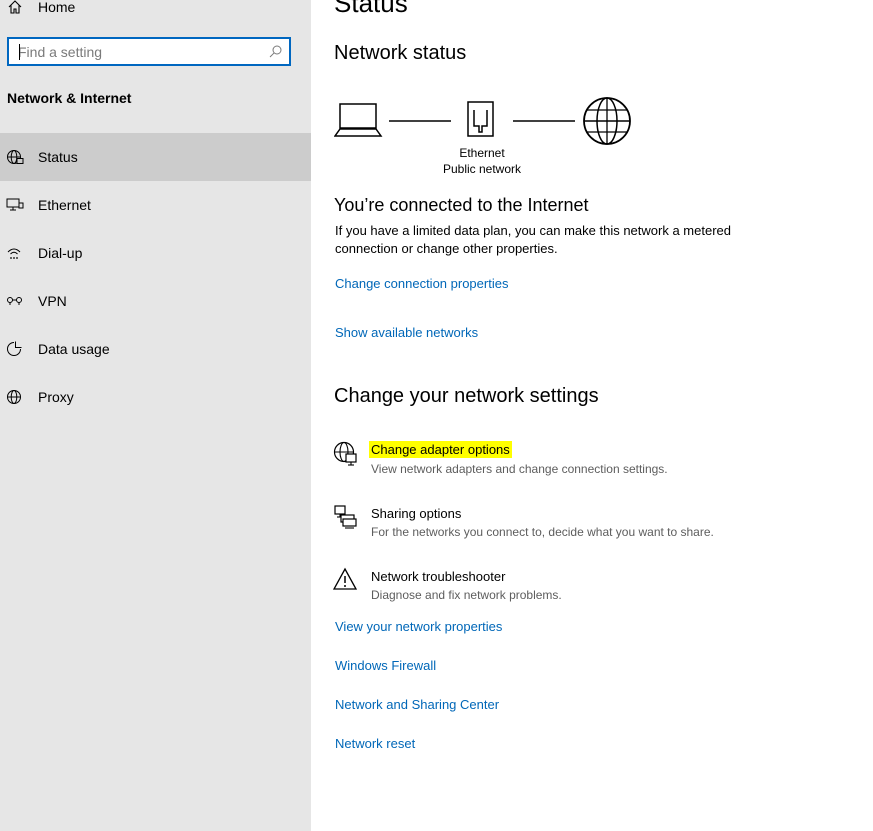  What do you see at coordinates (385, 665) in the screenshot?
I see `windows-firewall-link: Windows Firewall` at bounding box center [385, 665].